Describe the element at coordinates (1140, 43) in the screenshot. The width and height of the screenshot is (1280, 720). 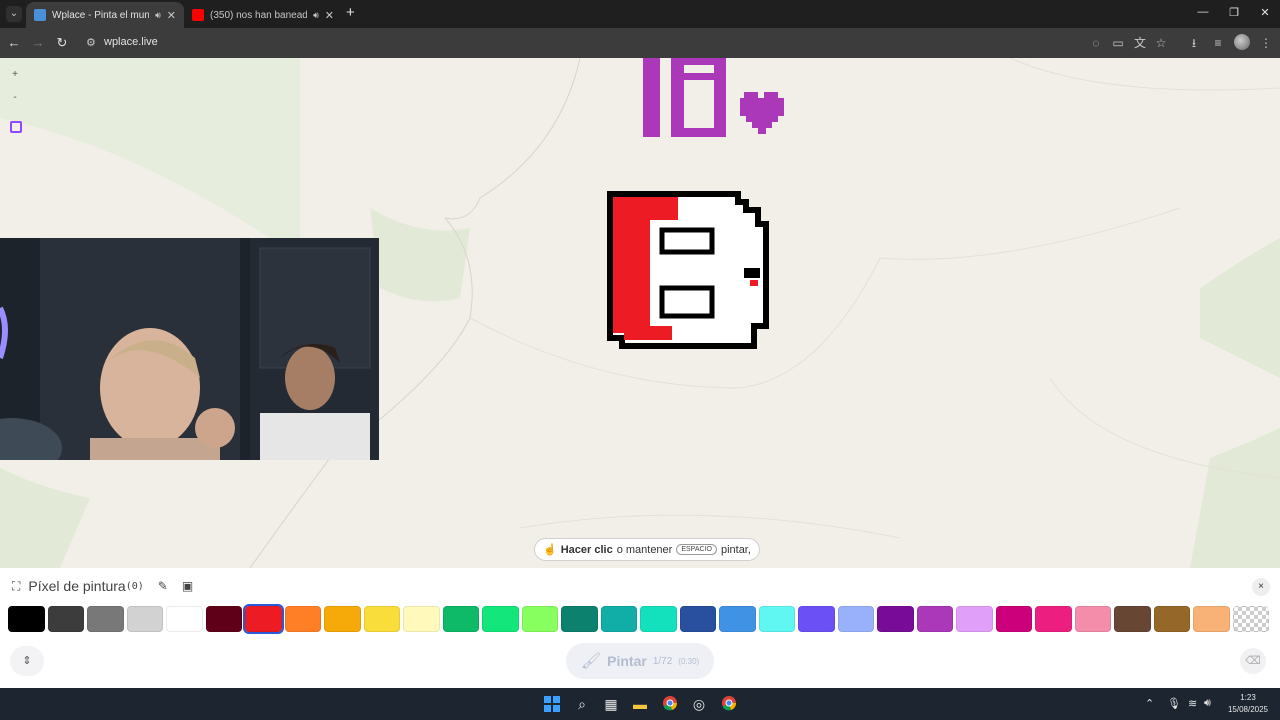
I see `translate-icon: 文` at that location.